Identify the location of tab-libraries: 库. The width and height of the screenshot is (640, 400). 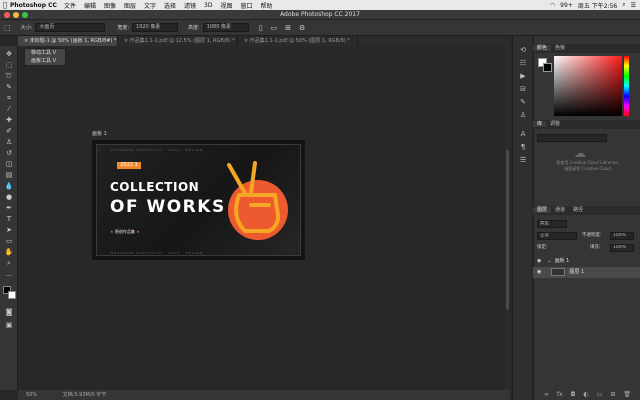
(540, 124).